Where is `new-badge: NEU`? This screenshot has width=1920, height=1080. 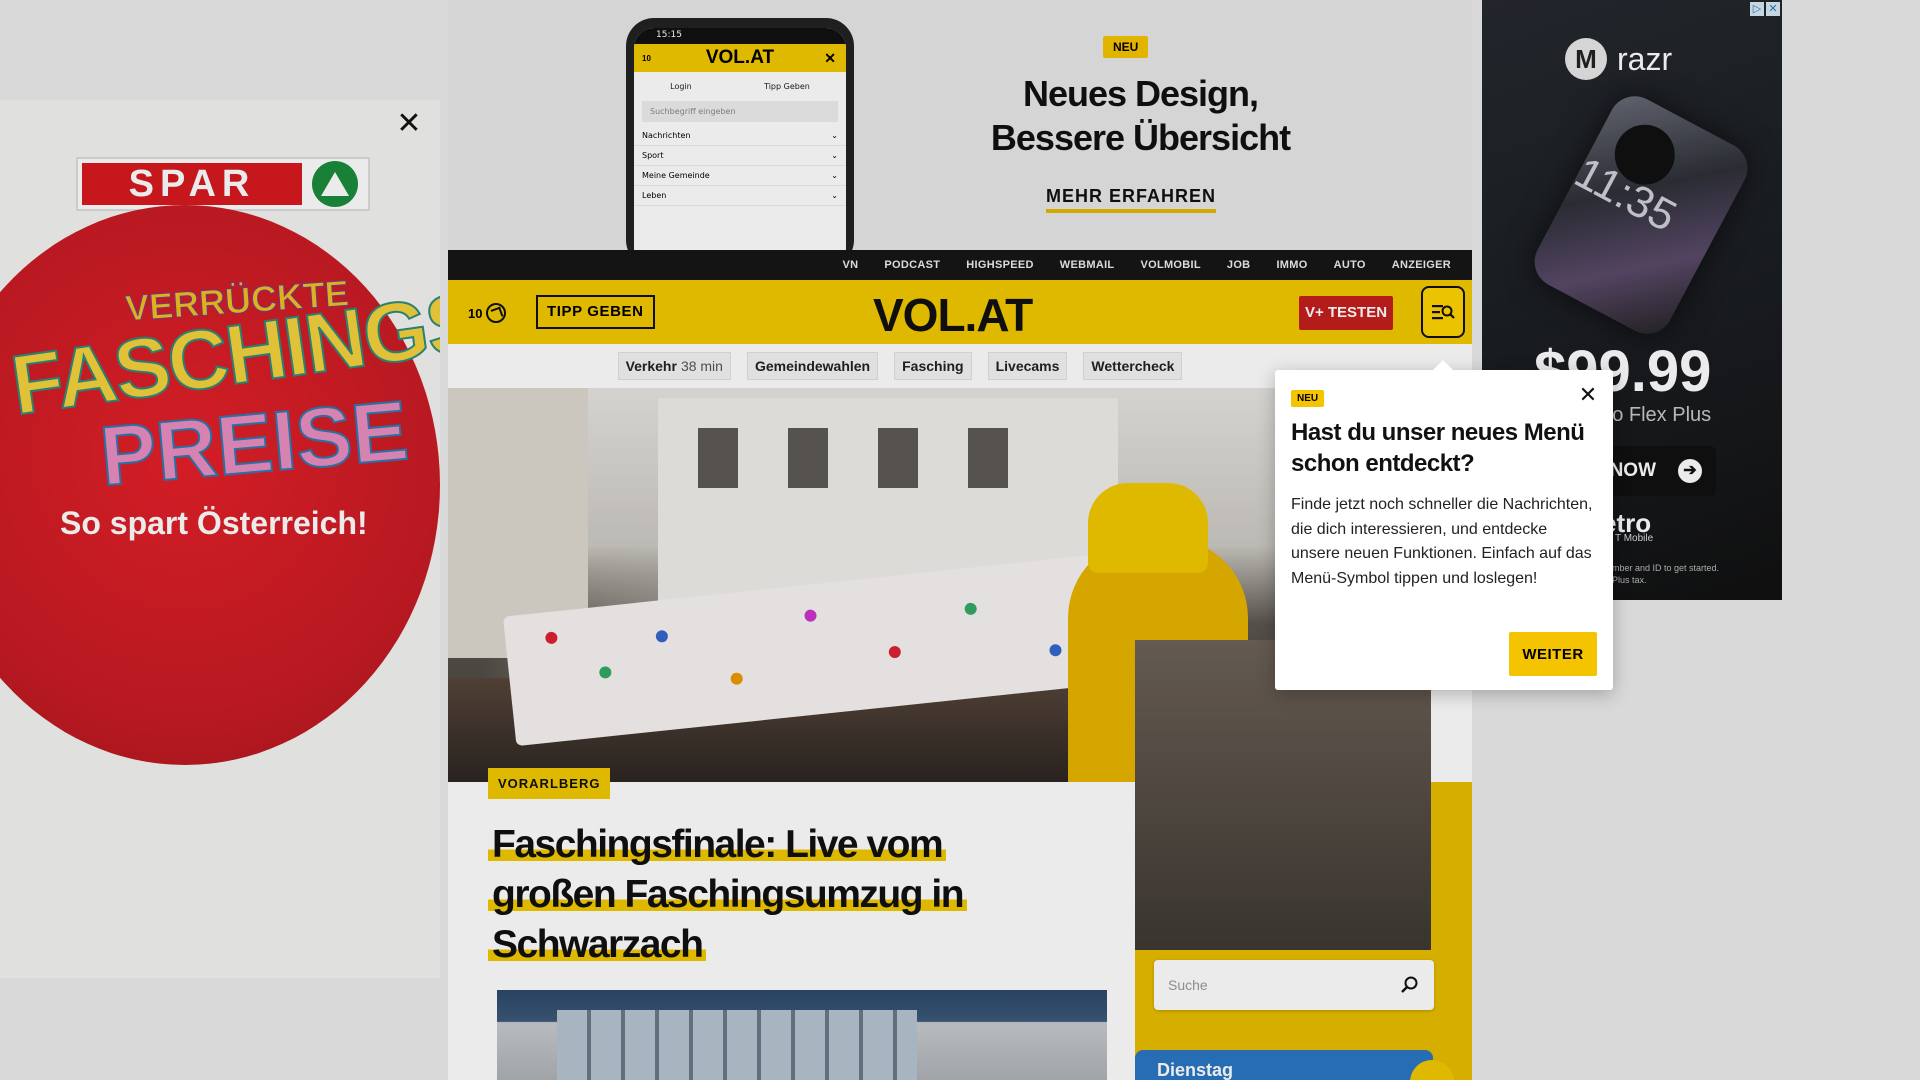 new-badge: NEU is located at coordinates (1126, 47).